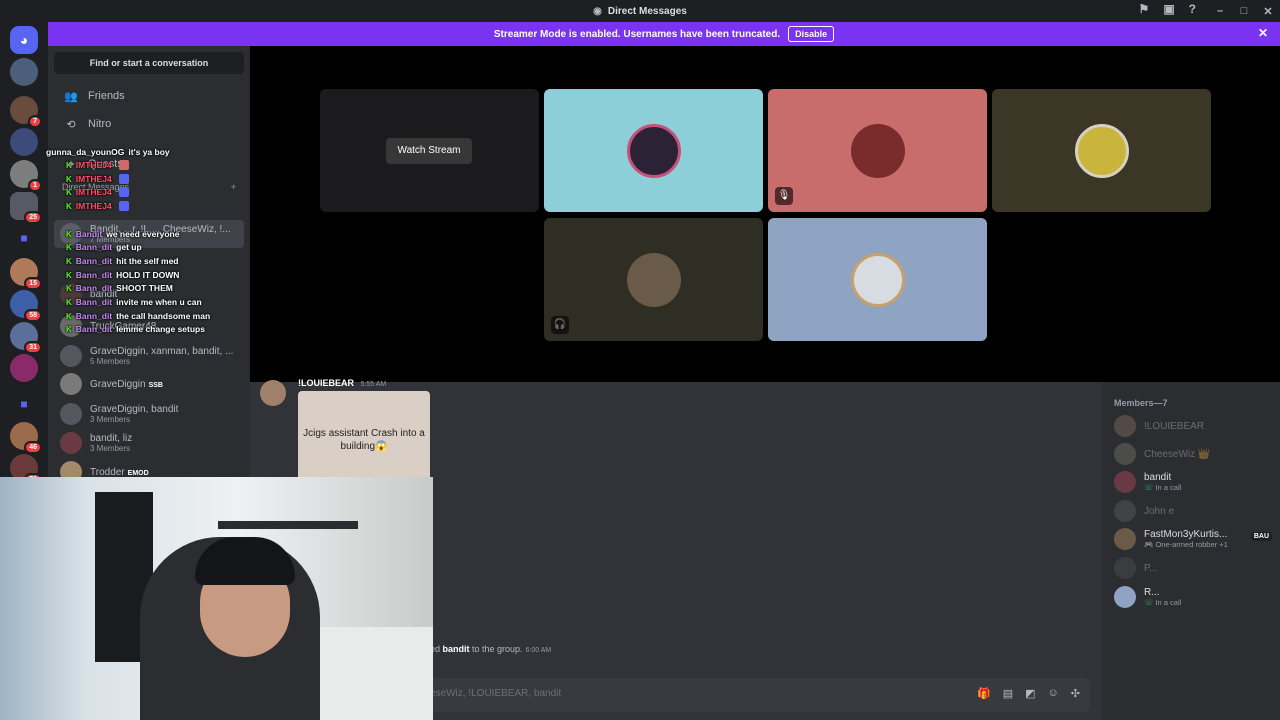 This screenshot has height=720, width=1280. I want to click on nav-nitro: ⟲ Nitro, so click(149, 124).